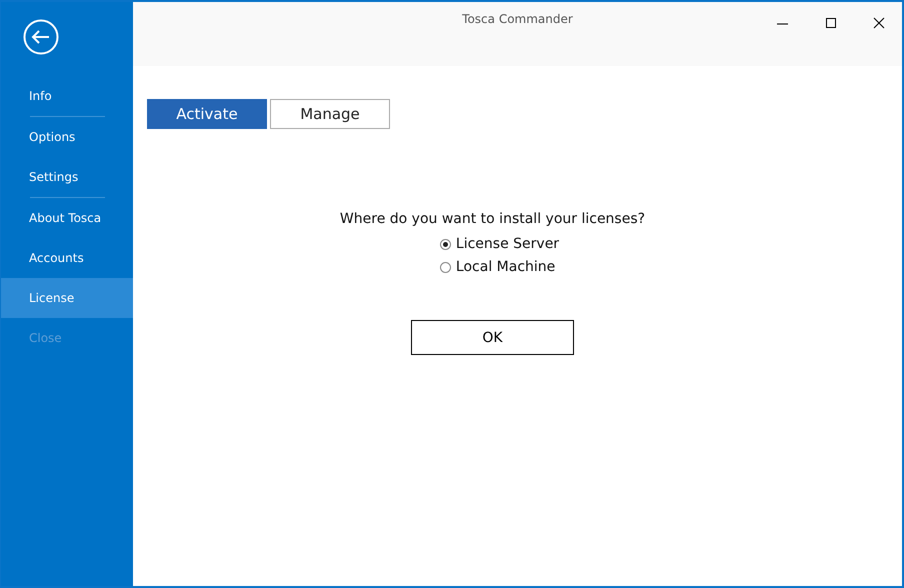 This screenshot has height=588, width=904. Describe the element at coordinates (67, 298) in the screenshot. I see `sidebar-item: License` at that location.